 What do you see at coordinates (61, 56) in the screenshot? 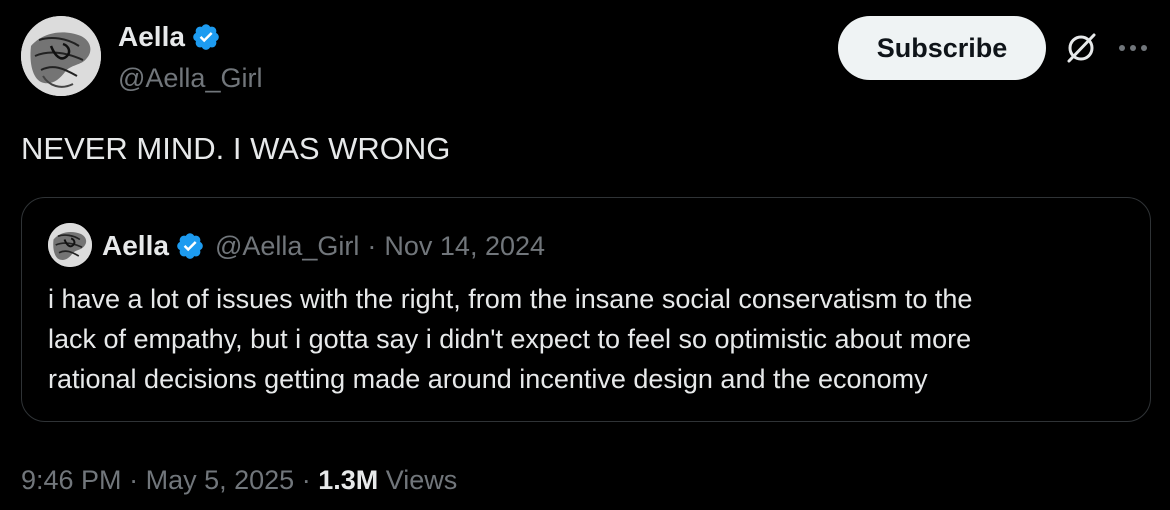
I see `author-avatar` at bounding box center [61, 56].